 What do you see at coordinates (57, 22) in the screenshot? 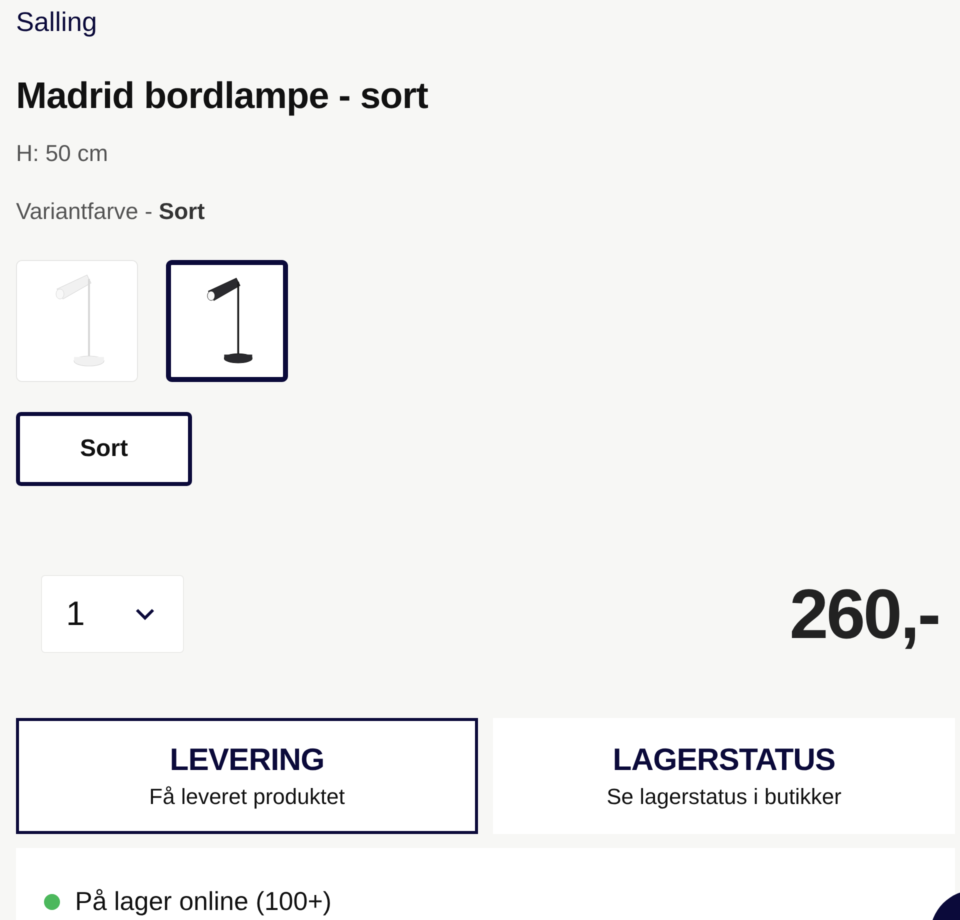
I see `brand-name: Salling` at bounding box center [57, 22].